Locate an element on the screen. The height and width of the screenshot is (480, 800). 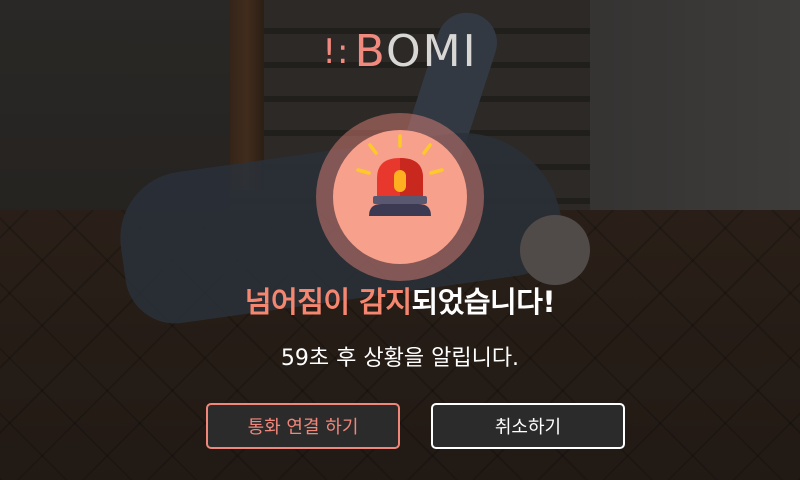
cancel-button: 취소하기 is located at coordinates (528, 426).